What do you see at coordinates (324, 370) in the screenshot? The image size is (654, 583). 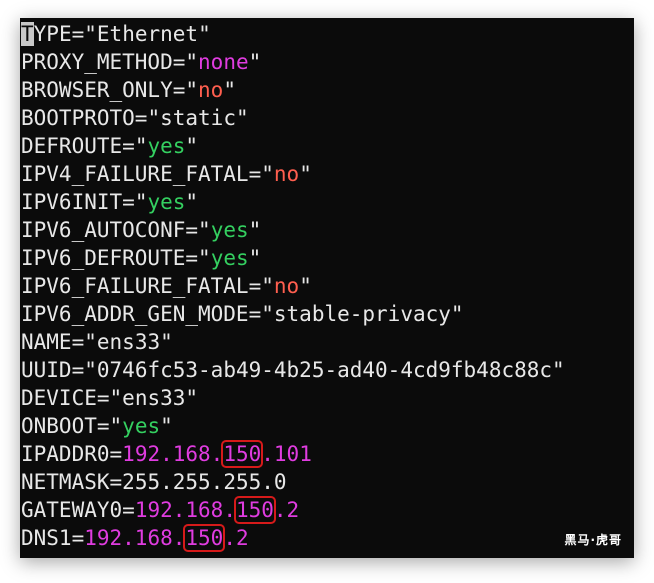 I see `config-value: 0746fc53-ab49-4b25-ad40-4cd9fb48c88c` at bounding box center [324, 370].